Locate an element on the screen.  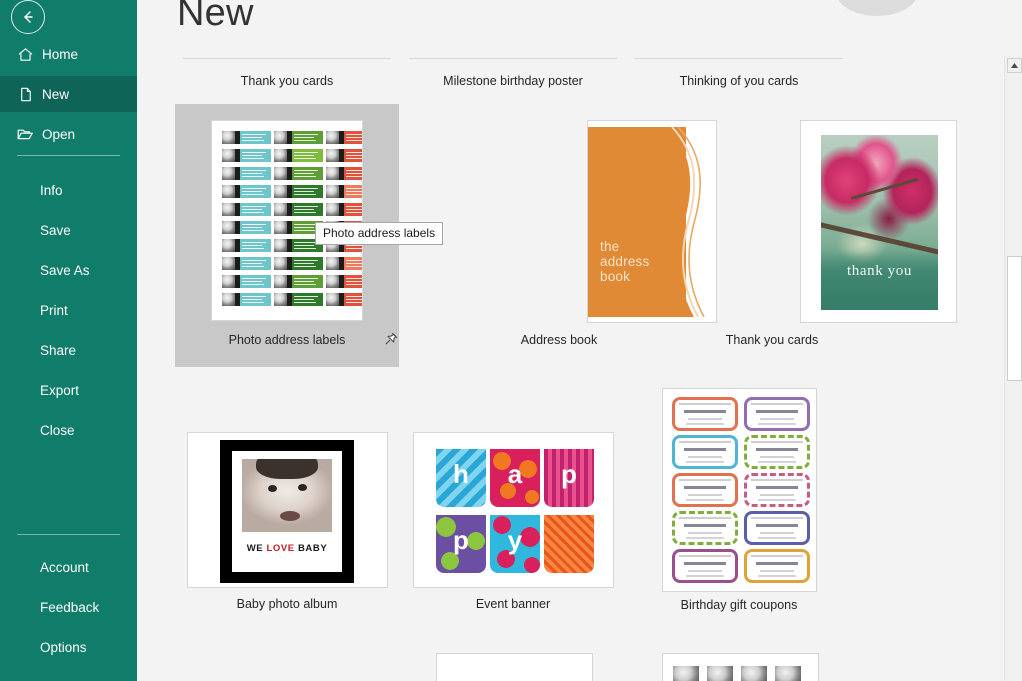
caption-band is located at coordinates (879, 280).